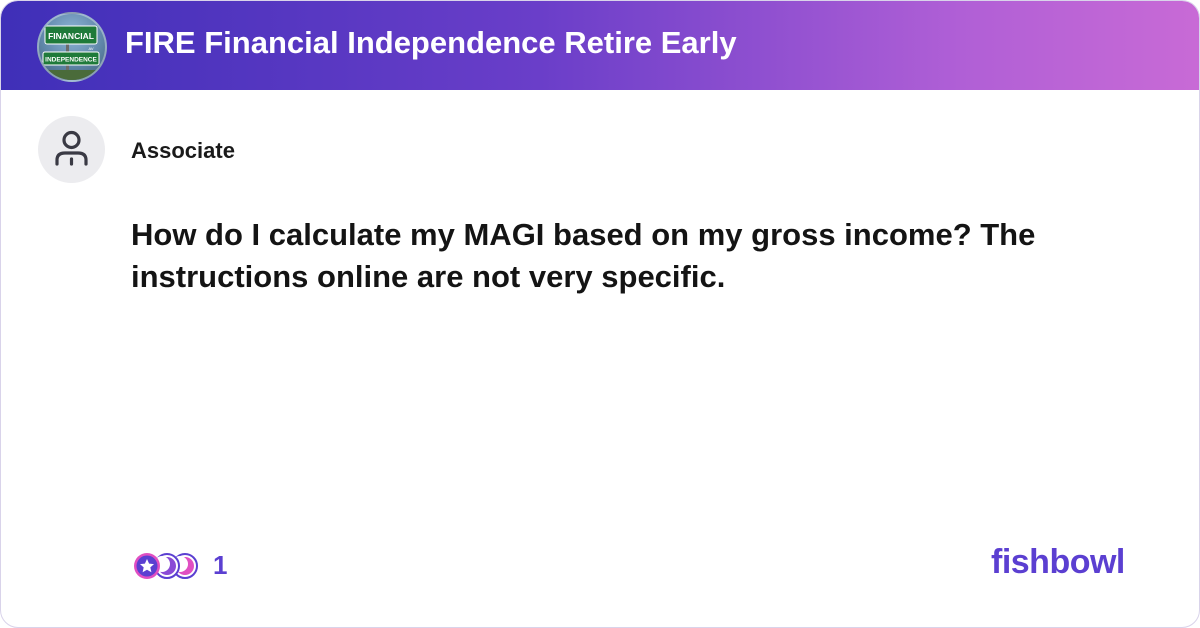 The image size is (1200, 628). Describe the element at coordinates (431, 43) in the screenshot. I see `bowl-title: FIRE Financial Independence Retire Early` at that location.